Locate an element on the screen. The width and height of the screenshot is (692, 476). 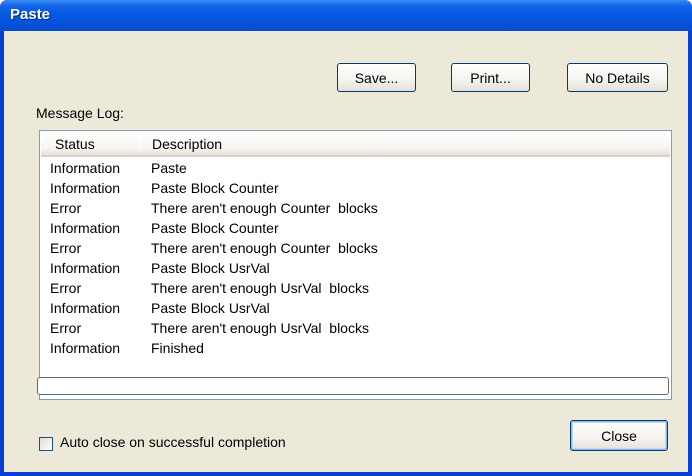
message-log-label: Message Log: is located at coordinates (80, 113).